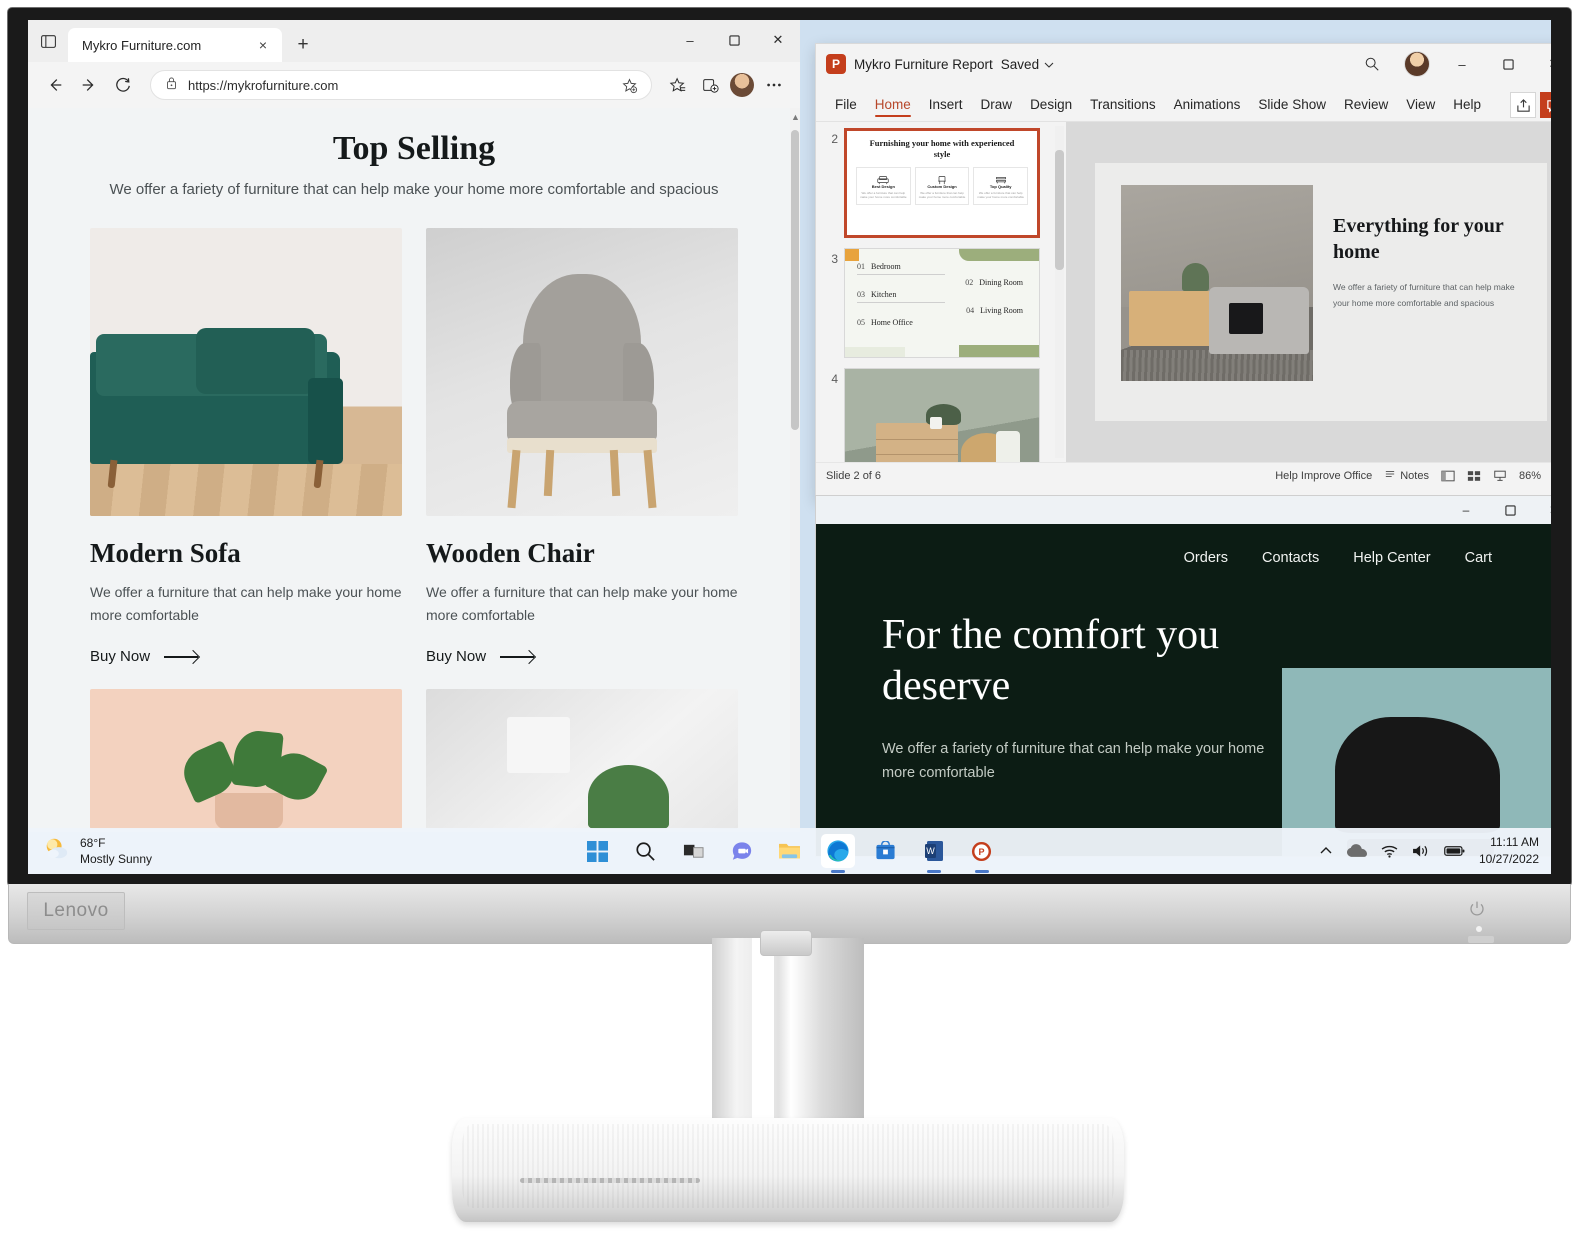  What do you see at coordinates (1059, 292) in the screenshot?
I see `thumbnail-scrollbar` at bounding box center [1059, 292].